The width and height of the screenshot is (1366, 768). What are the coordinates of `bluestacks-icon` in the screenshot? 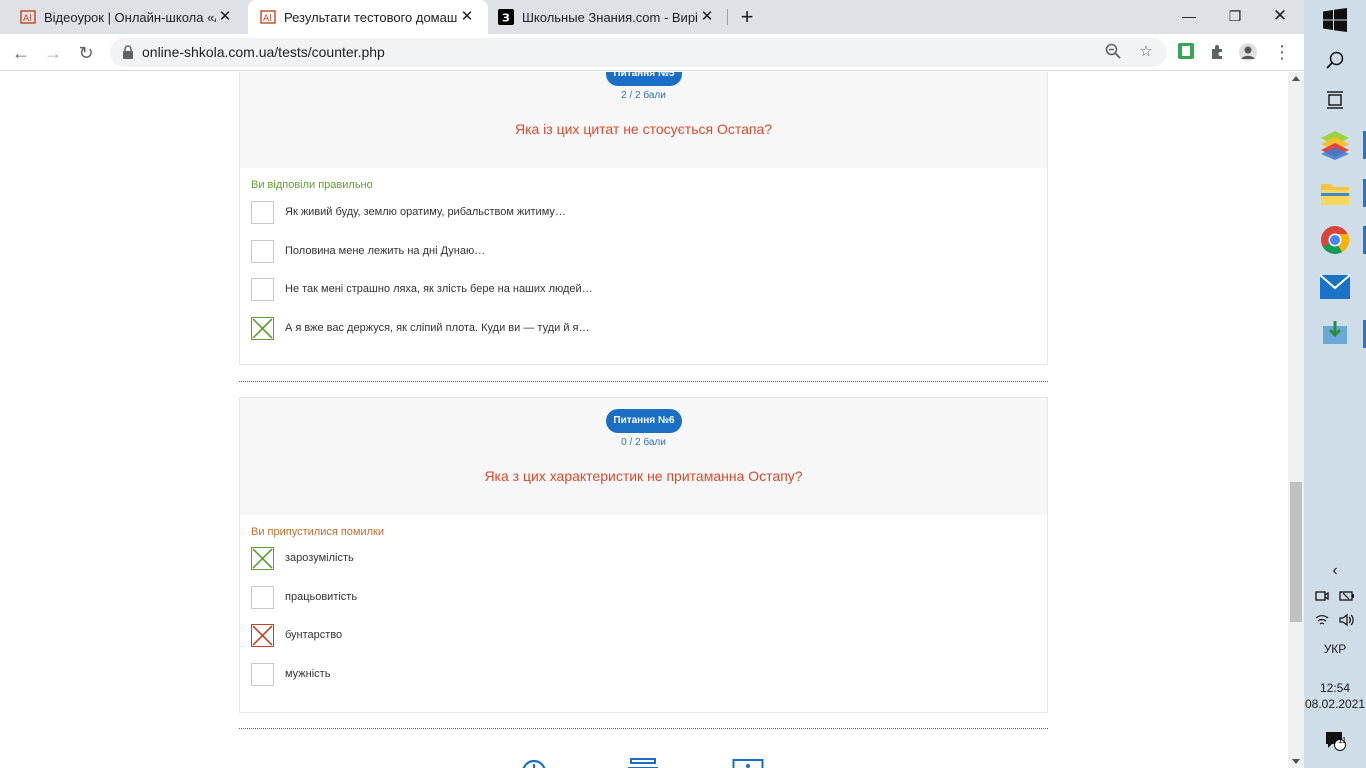 It's located at (1335, 145).